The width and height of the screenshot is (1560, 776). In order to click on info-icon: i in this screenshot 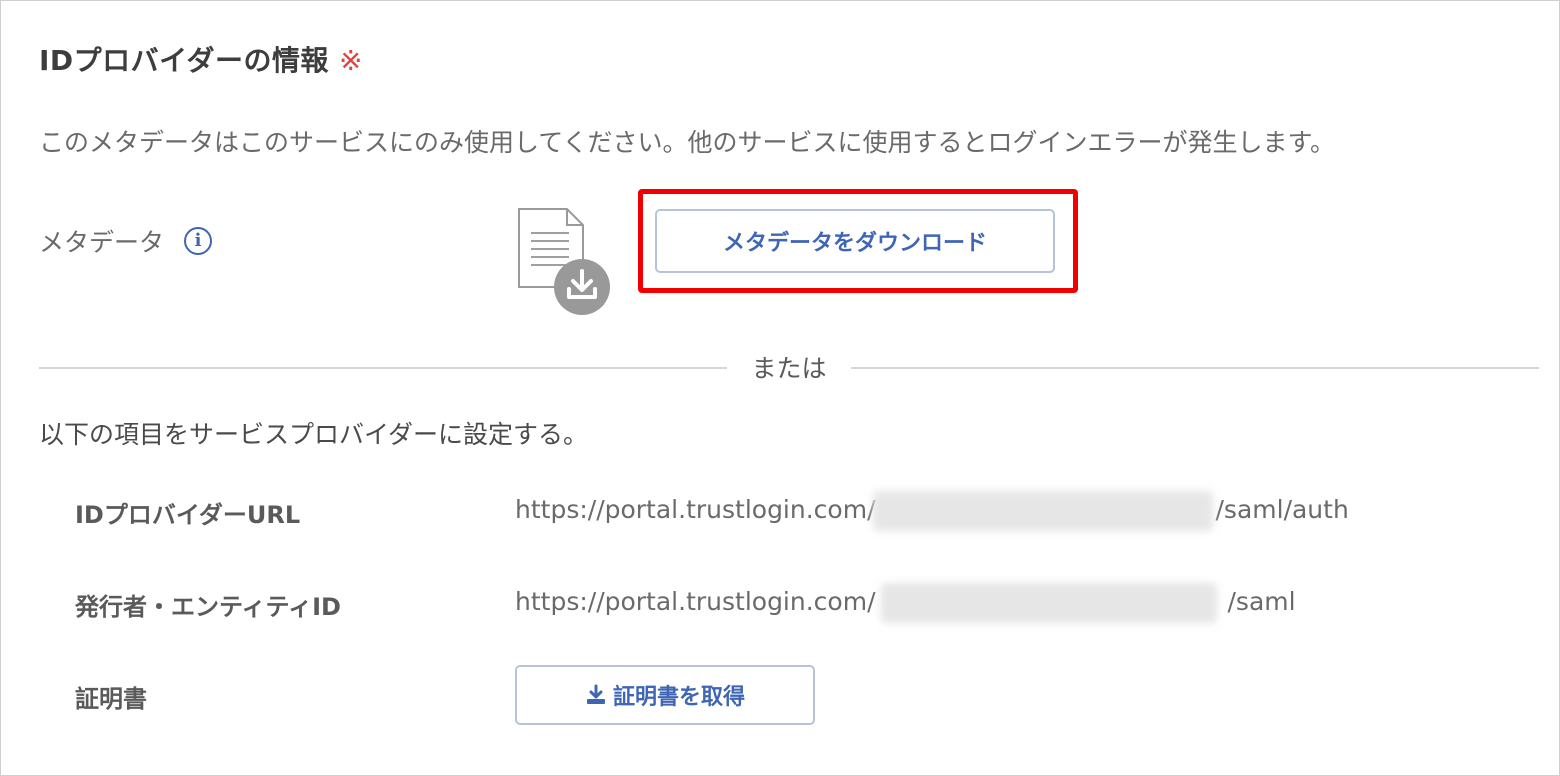, I will do `click(198, 241)`.